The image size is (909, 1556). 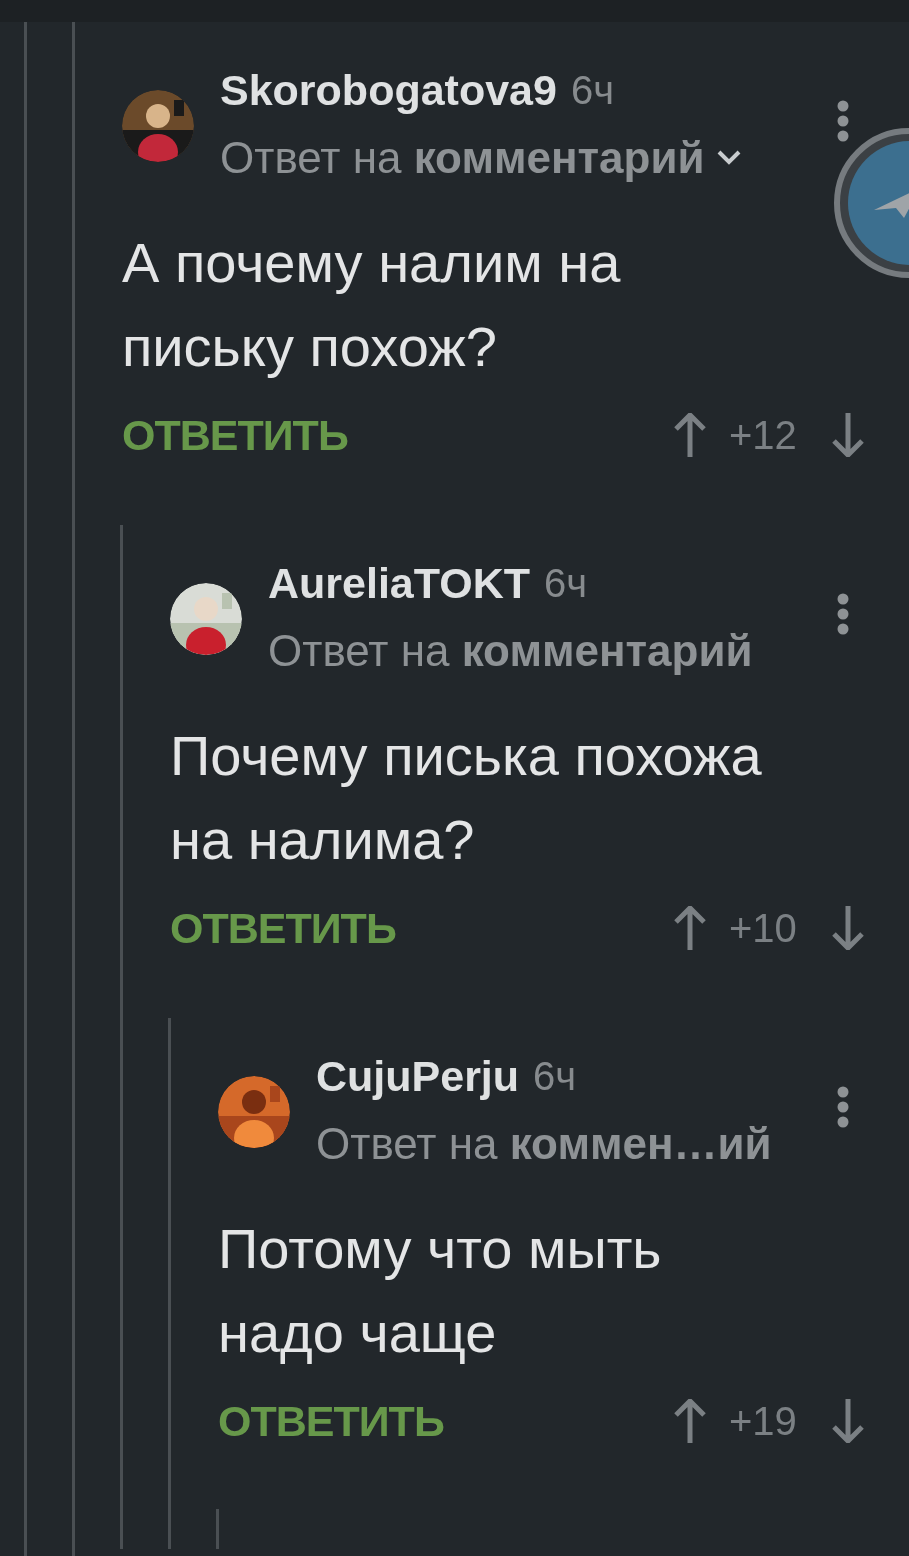 What do you see at coordinates (372, 305) in the screenshot?
I see `comment-text: А почему налим на письку похож?` at bounding box center [372, 305].